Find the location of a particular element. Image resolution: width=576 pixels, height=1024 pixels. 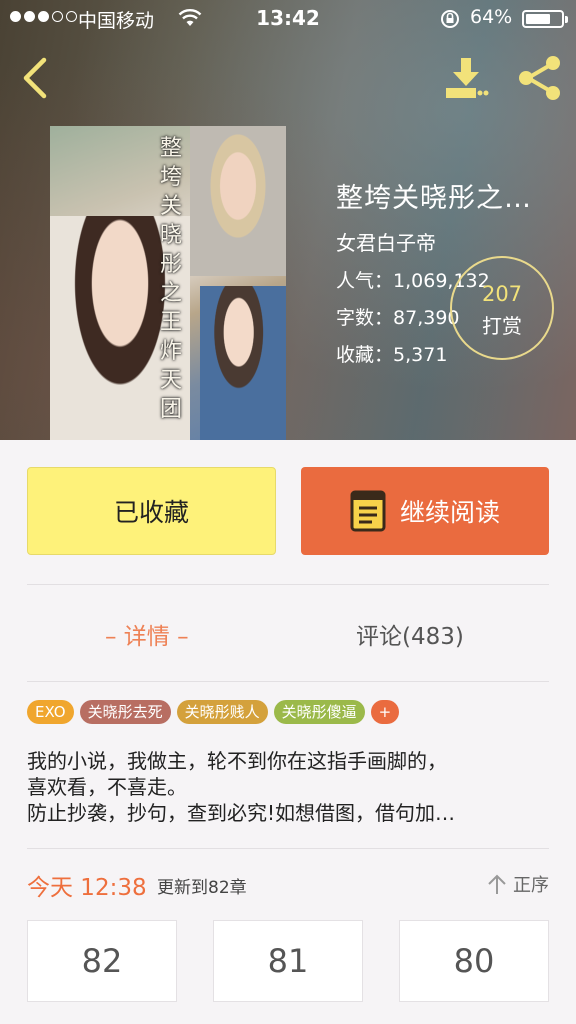

battery-percent: 64% is located at coordinates (491, 17).